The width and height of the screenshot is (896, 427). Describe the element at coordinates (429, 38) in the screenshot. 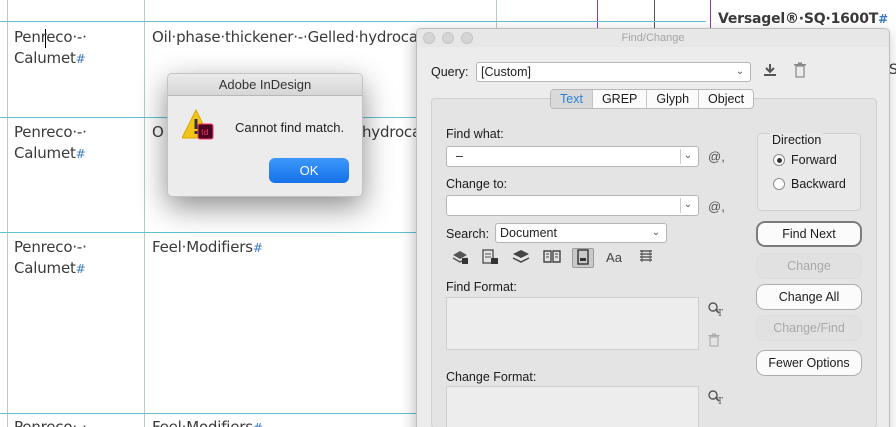

I see `close-button` at that location.